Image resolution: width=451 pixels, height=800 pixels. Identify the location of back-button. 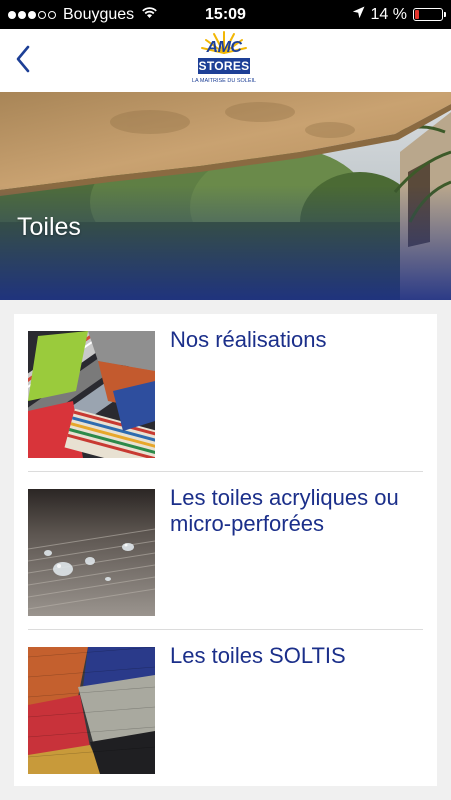
(23, 61).